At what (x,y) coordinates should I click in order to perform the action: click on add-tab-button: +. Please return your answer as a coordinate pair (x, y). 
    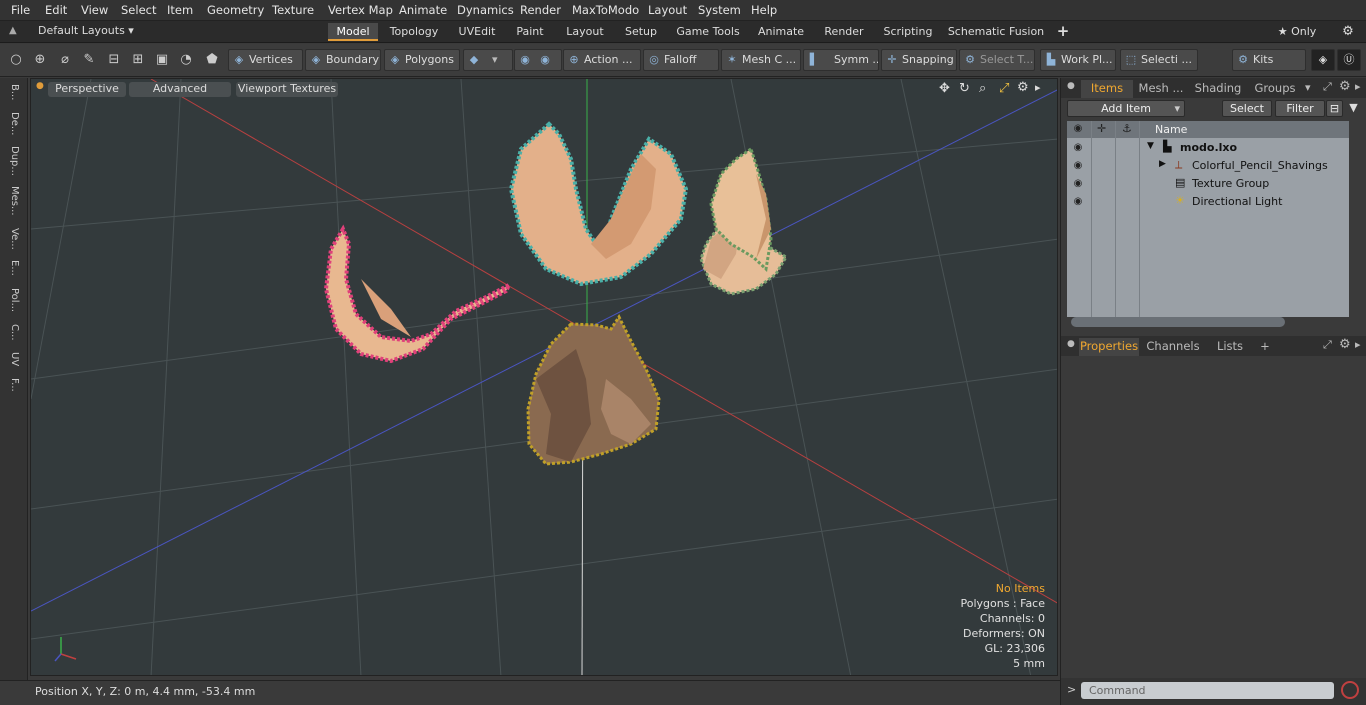
    Looking at the image, I should click on (1063, 32).